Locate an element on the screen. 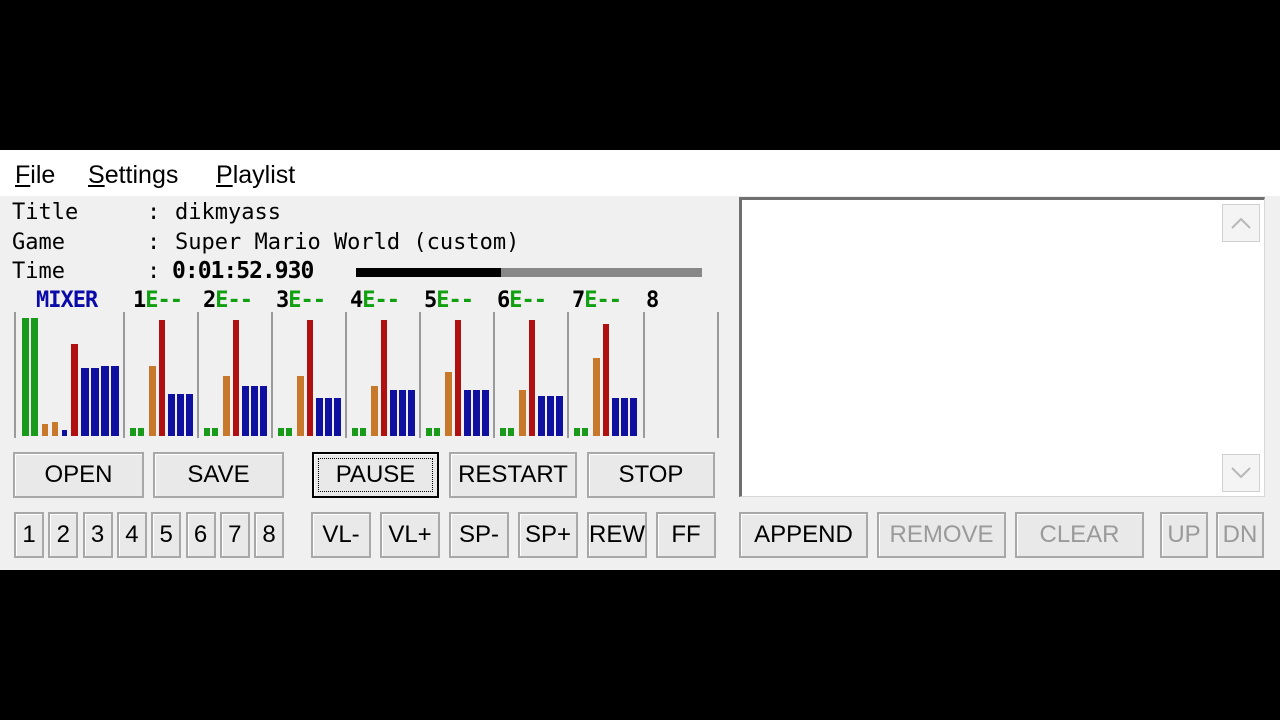 This screenshot has width=1280, height=720. scroll-down-button is located at coordinates (1241, 473).